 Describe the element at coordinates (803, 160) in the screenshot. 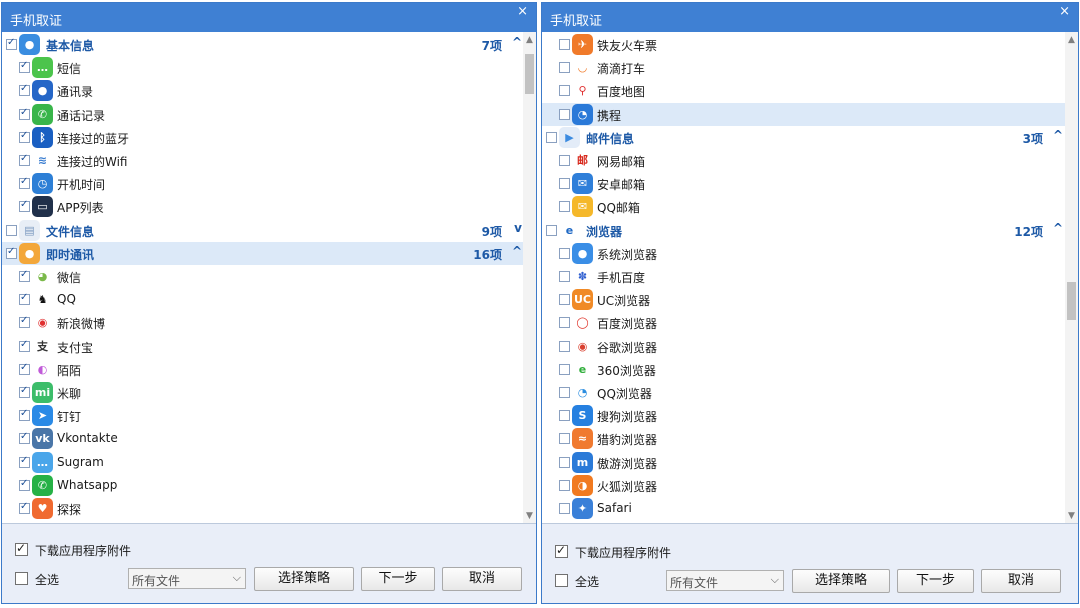

I see `list-item: 邮网易邮箱` at that location.